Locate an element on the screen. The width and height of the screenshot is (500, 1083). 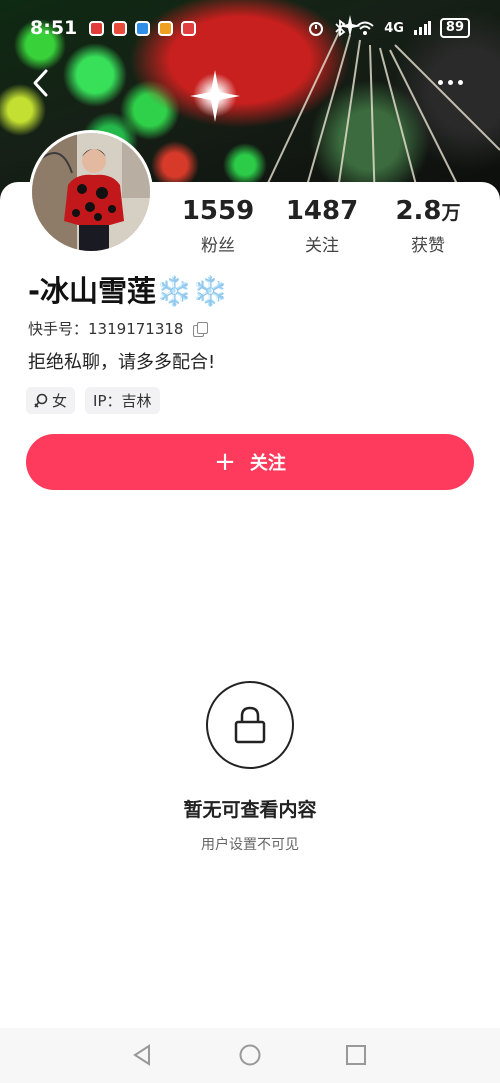
back-button is located at coordinates (43, 83).